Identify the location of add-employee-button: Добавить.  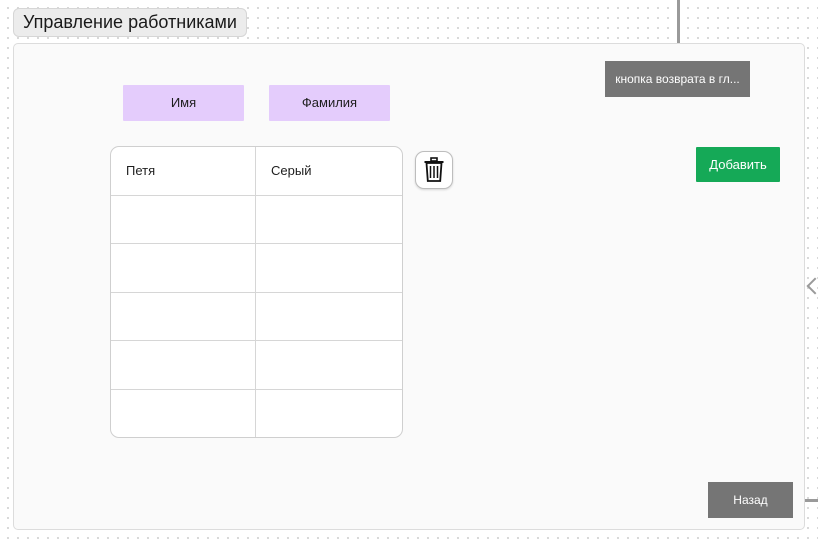
(738, 164).